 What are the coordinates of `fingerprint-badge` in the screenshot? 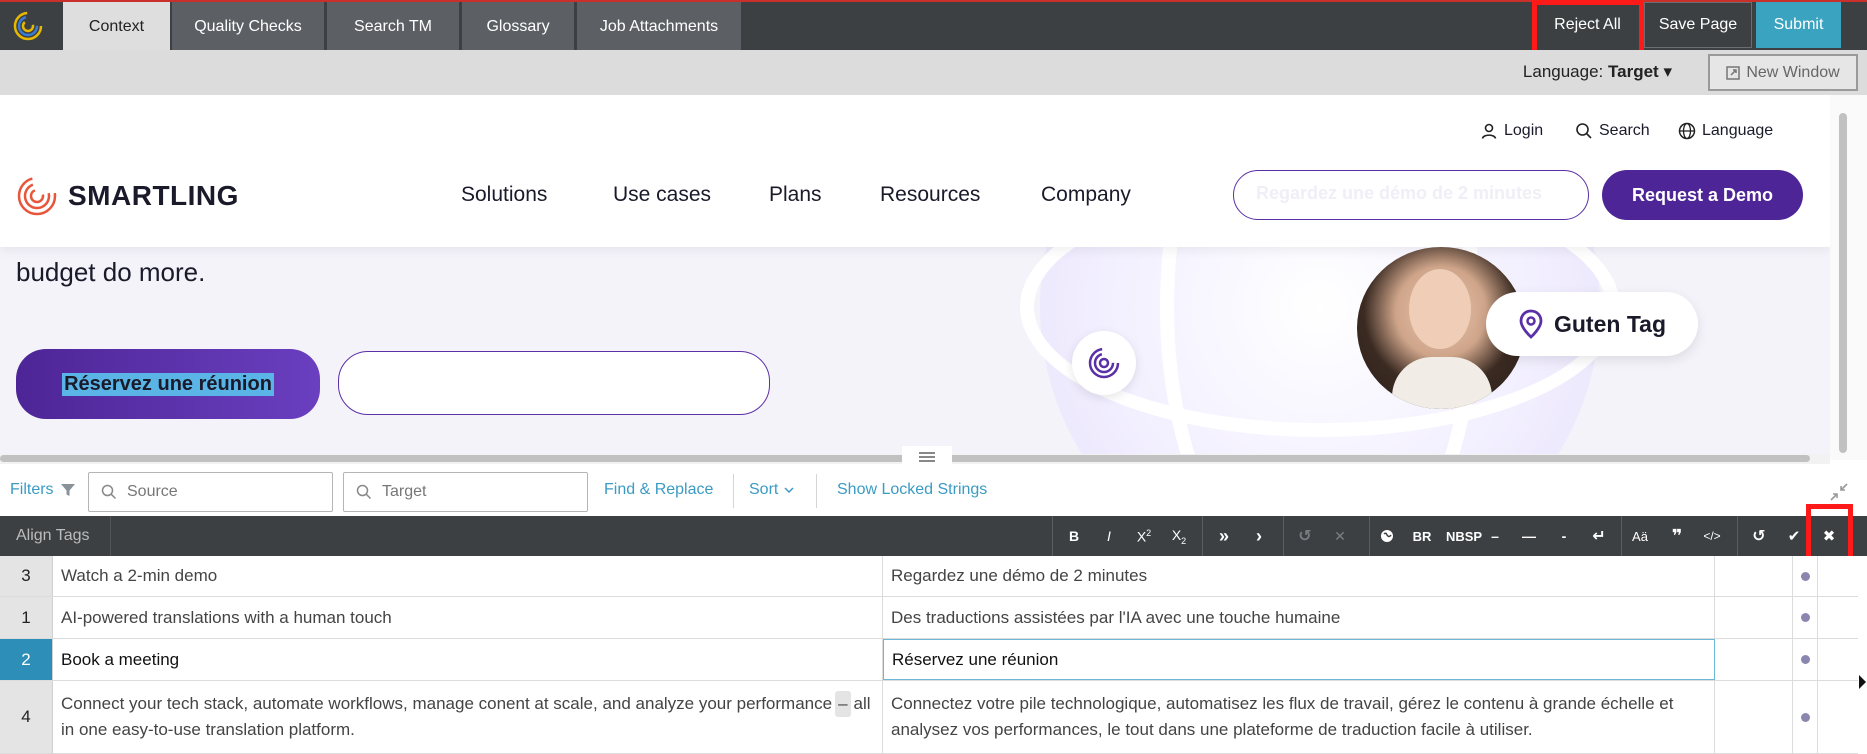 It's located at (1104, 363).